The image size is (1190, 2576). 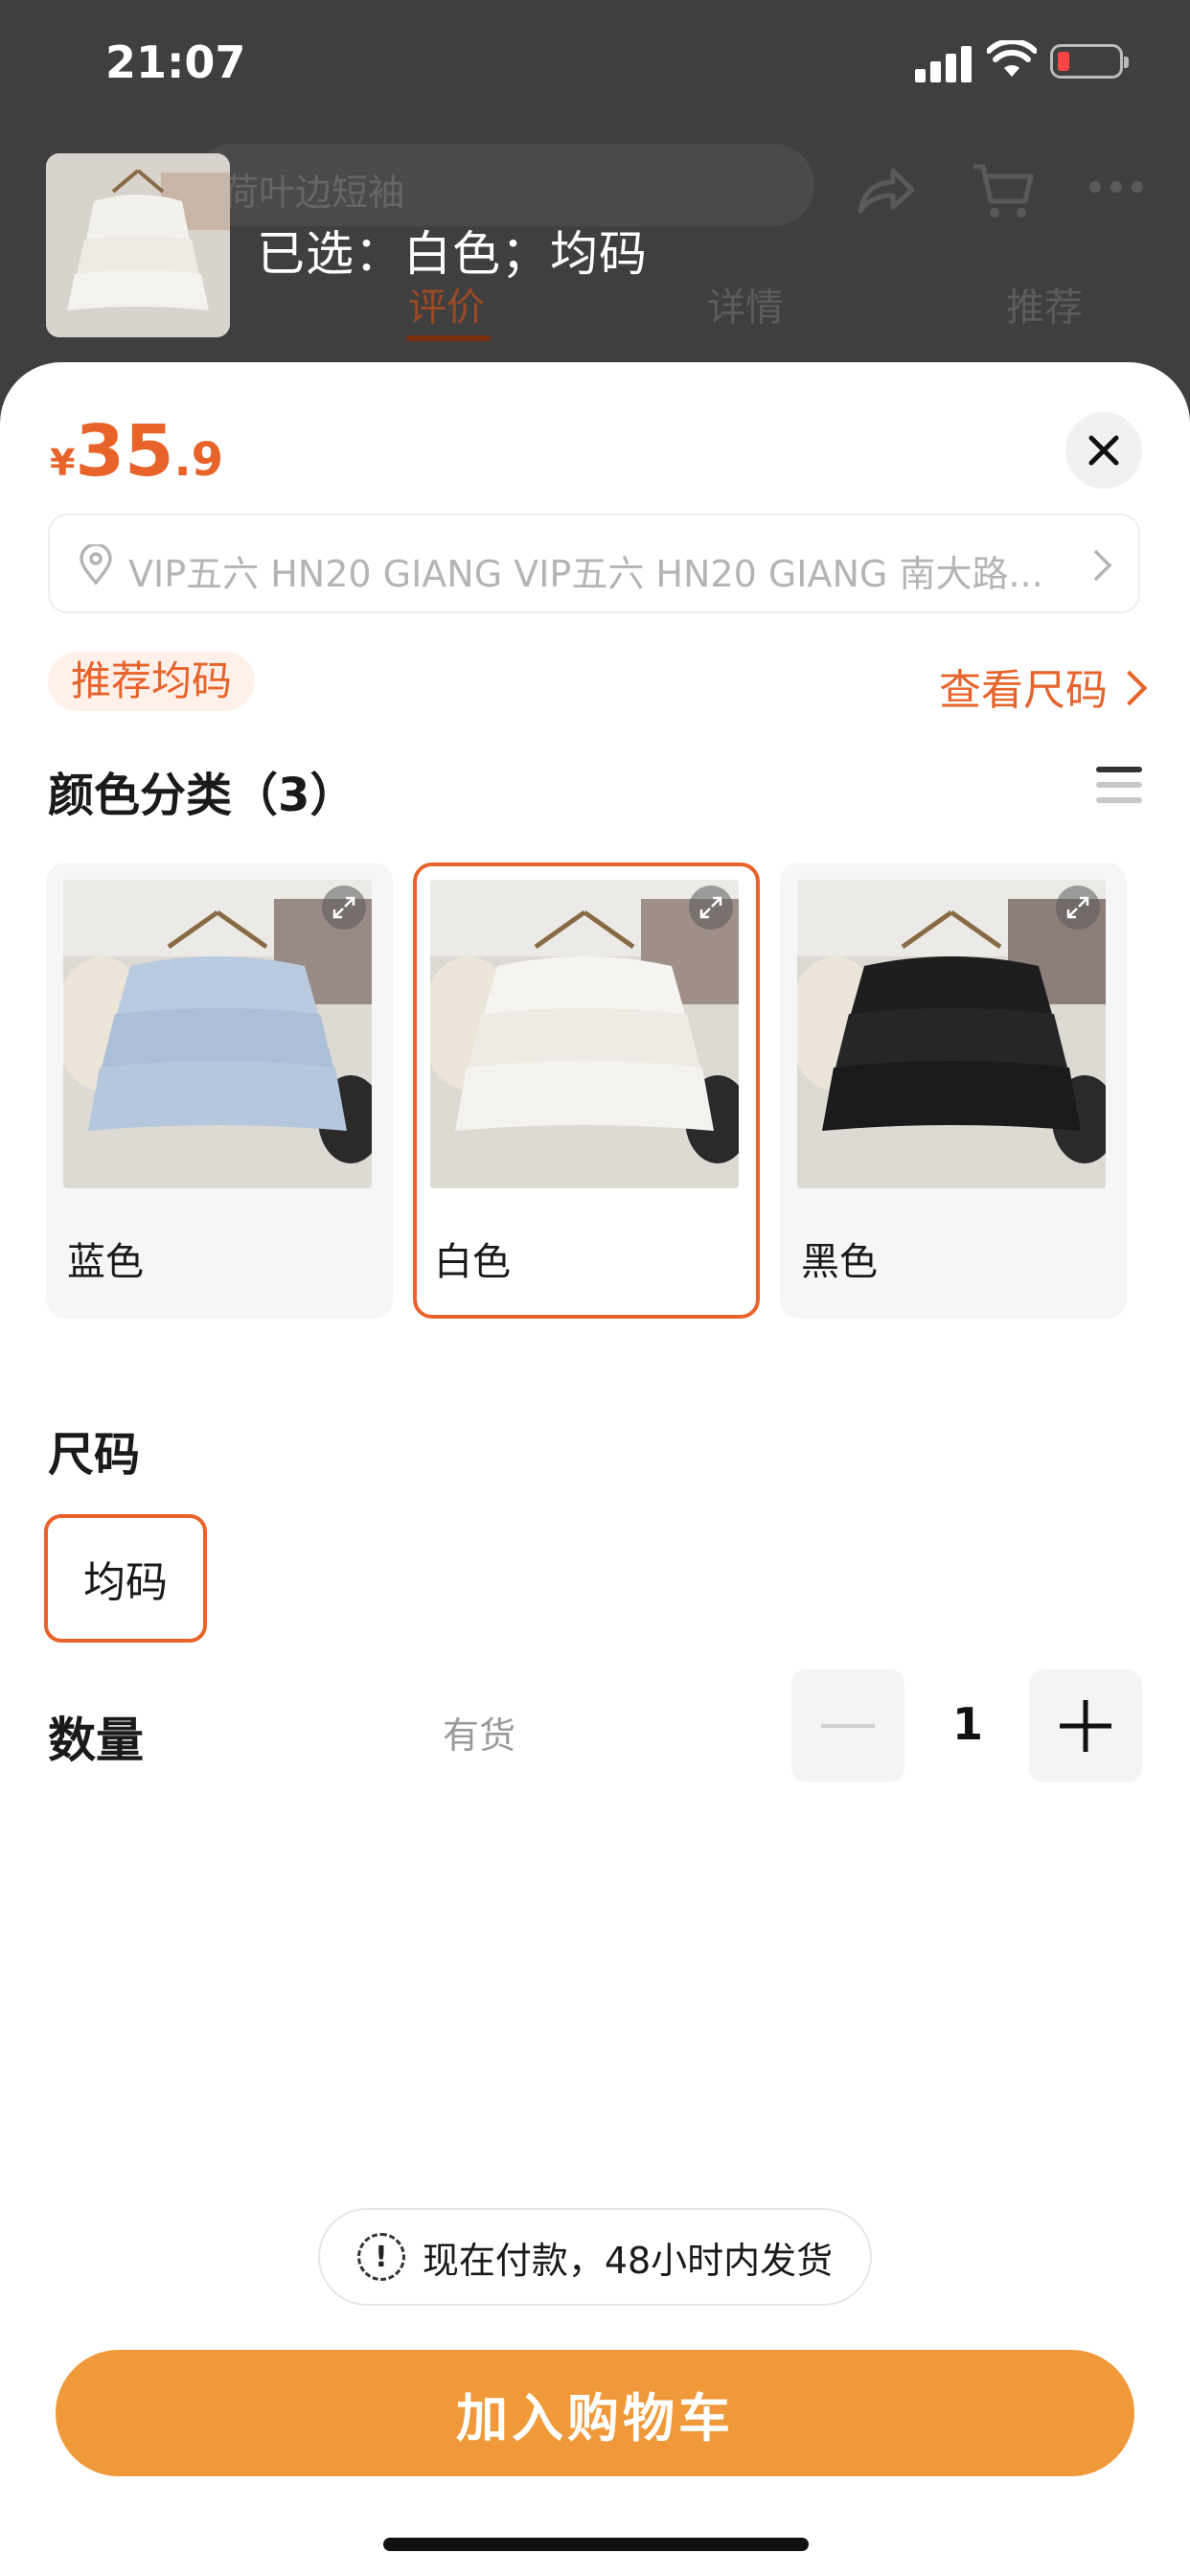 What do you see at coordinates (1004, 190) in the screenshot?
I see `cart-icon` at bounding box center [1004, 190].